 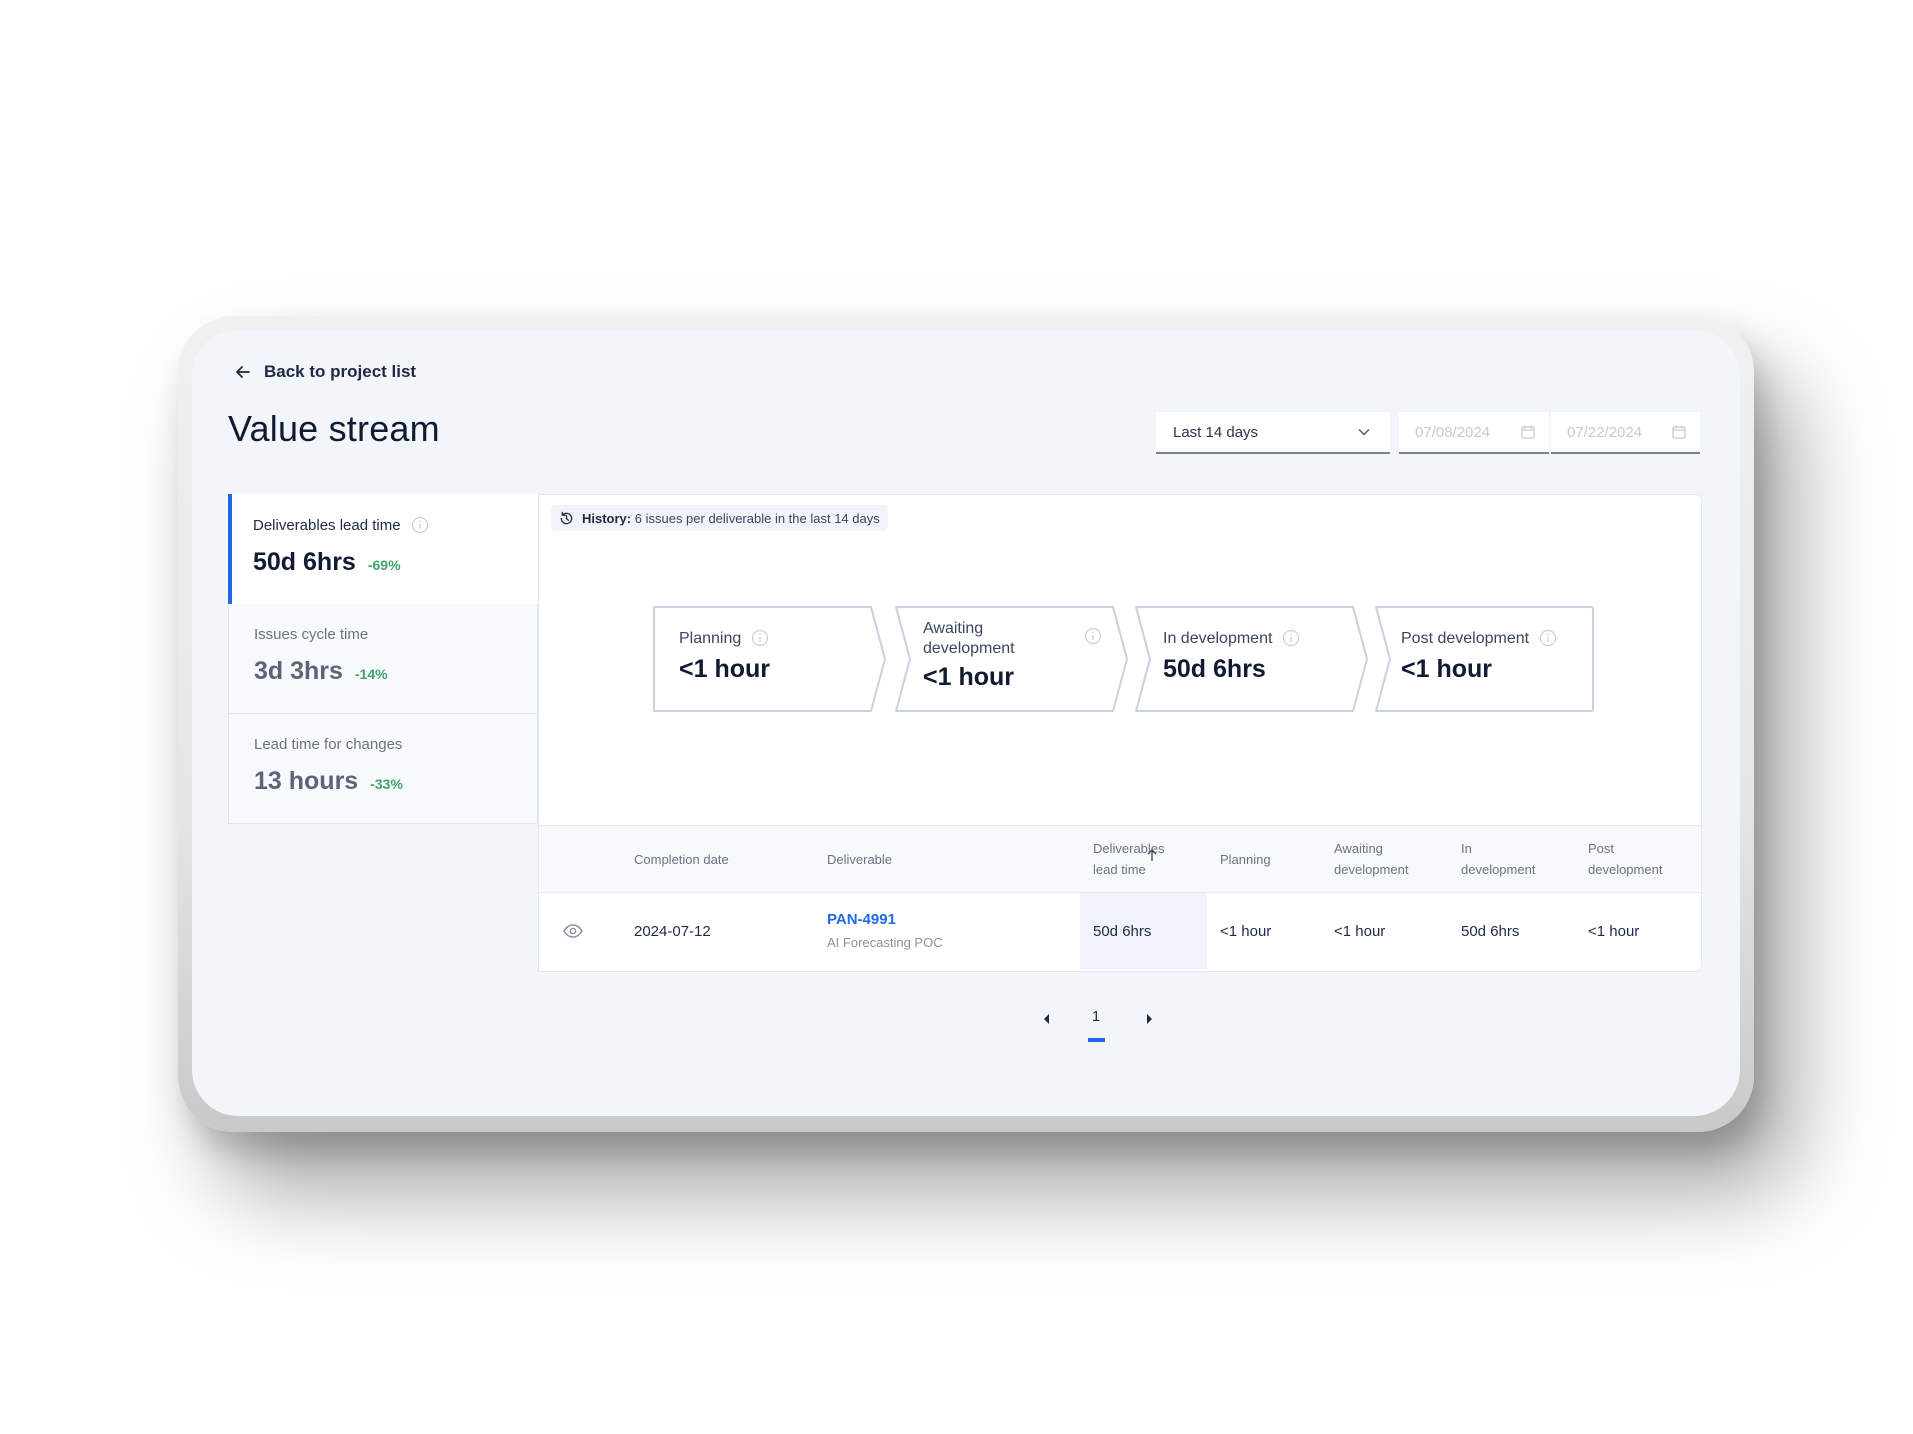 What do you see at coordinates (386, 784) in the screenshot?
I see `metric-delta: -33%` at bounding box center [386, 784].